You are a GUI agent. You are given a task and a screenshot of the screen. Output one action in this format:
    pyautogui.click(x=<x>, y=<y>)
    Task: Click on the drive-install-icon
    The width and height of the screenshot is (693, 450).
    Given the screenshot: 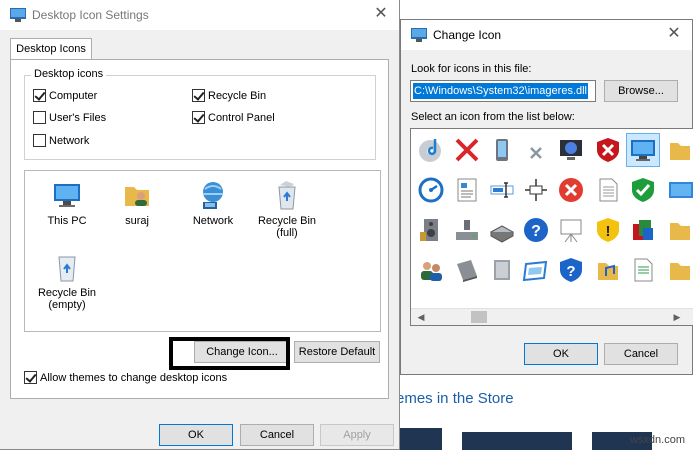 What is the action you would take?
    pyautogui.click(x=467, y=230)
    